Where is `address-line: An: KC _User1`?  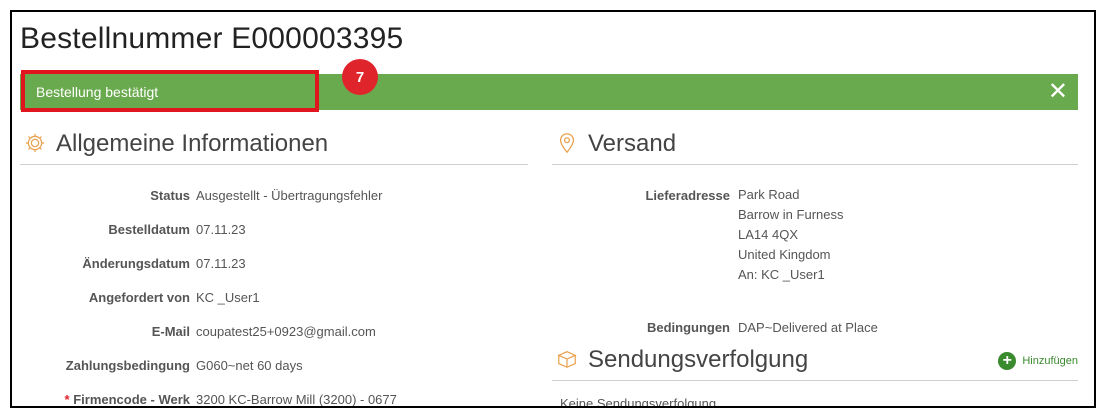
address-line: An: KC _User1 is located at coordinates (781, 274).